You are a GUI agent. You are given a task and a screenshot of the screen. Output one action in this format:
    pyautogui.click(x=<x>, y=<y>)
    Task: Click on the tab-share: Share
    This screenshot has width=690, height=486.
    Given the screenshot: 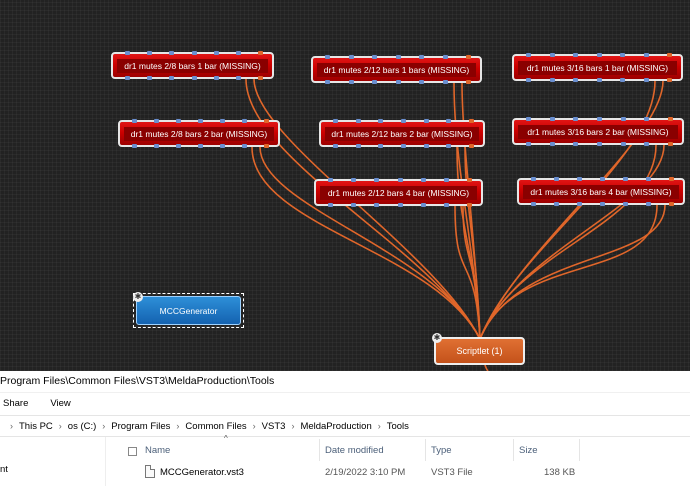 What is the action you would take?
    pyautogui.click(x=15, y=404)
    